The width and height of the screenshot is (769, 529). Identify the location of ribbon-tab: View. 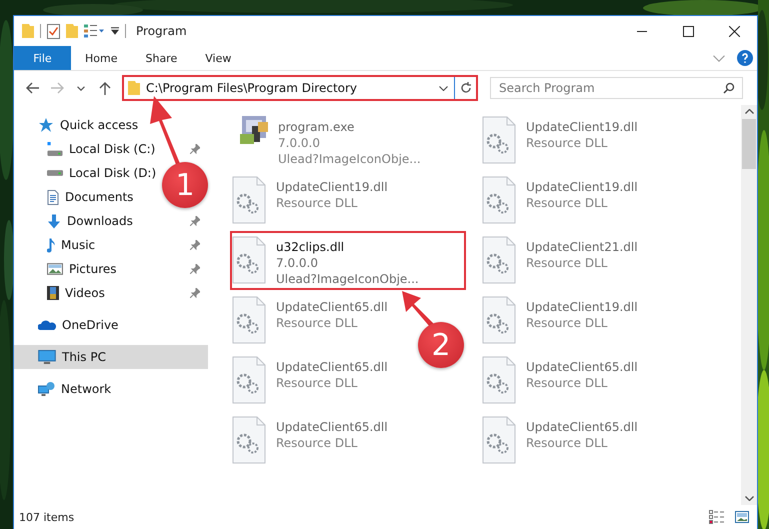
(218, 58).